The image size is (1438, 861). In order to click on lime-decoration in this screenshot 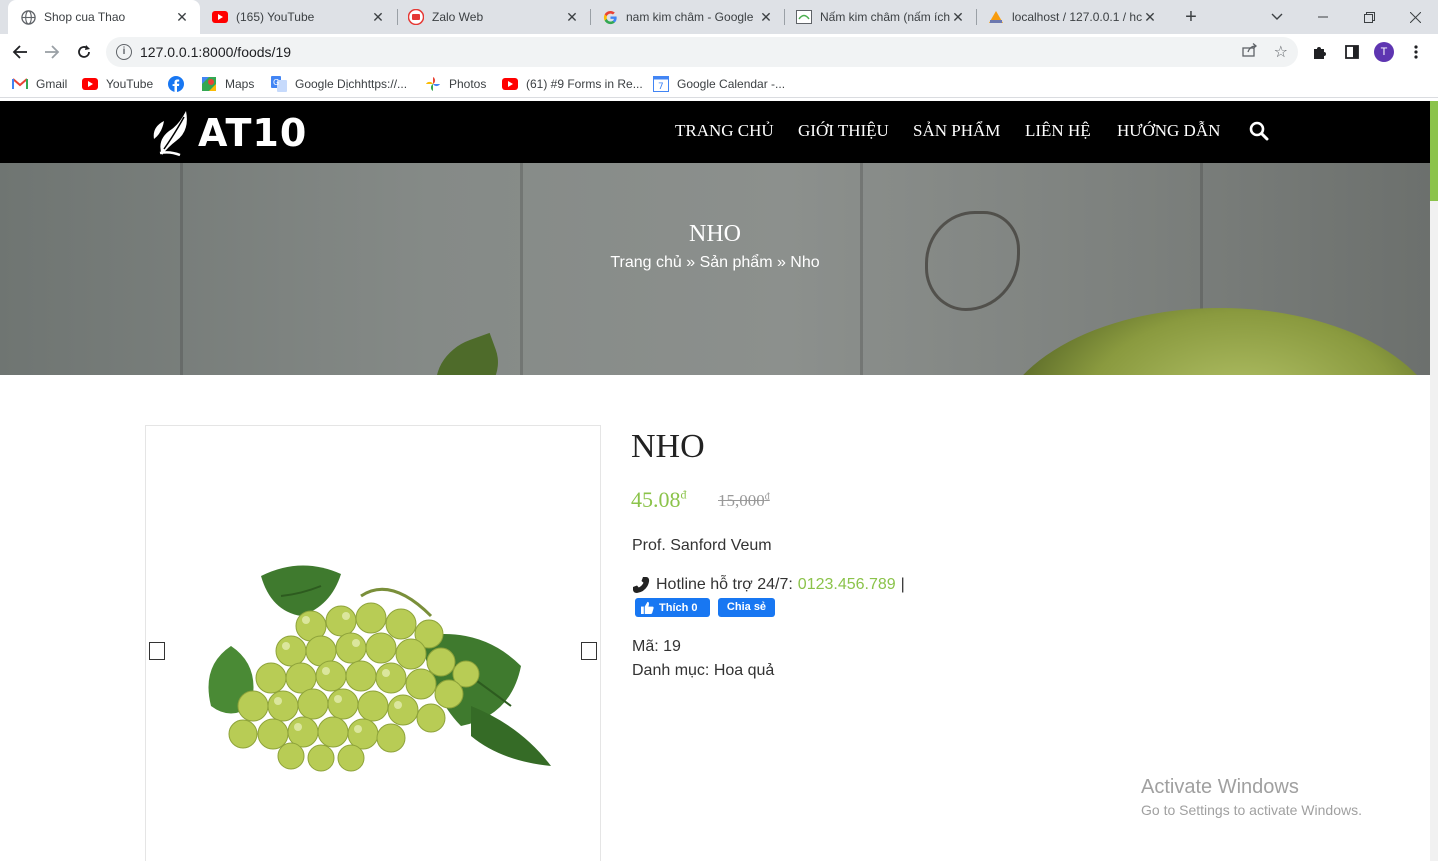, I will do `click(1212, 341)`.